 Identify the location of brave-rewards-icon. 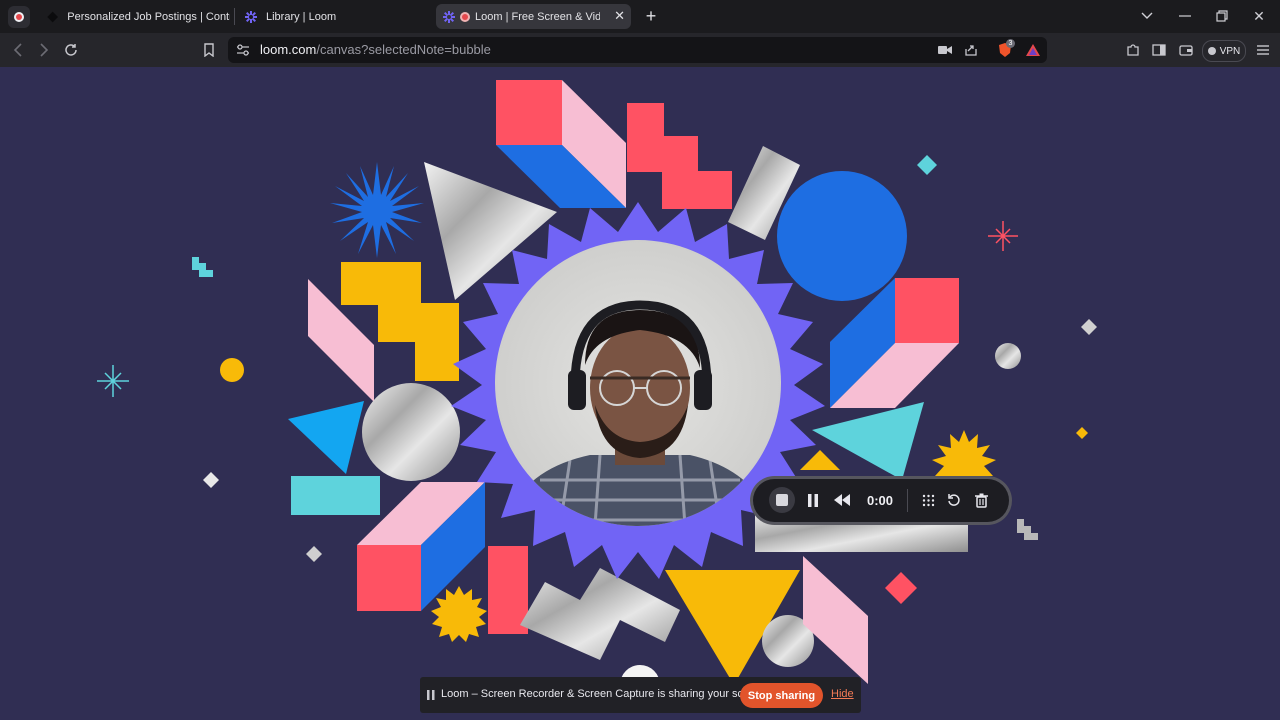
(1033, 50).